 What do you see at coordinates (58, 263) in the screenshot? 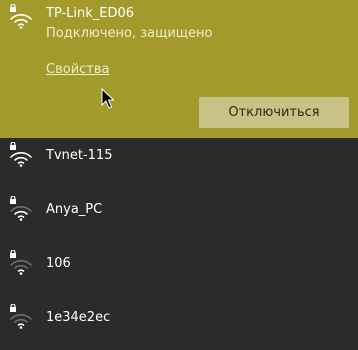
I see `network-ssid: 106` at bounding box center [58, 263].